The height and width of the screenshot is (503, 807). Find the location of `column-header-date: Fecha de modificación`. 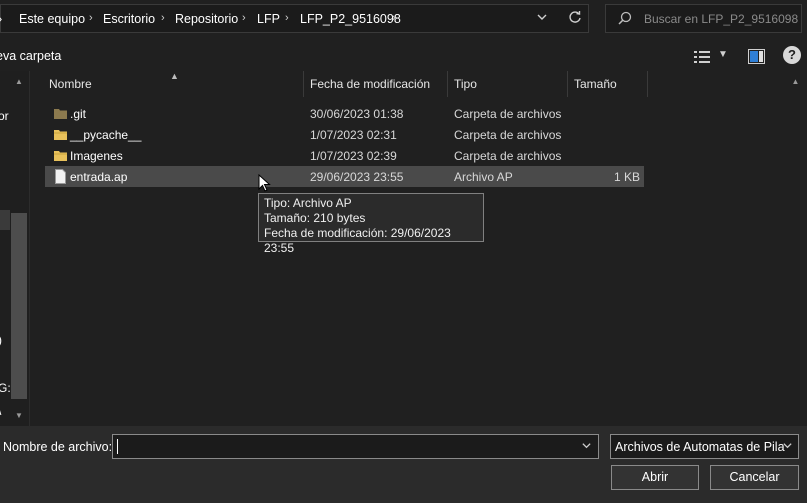

column-header-date: Fecha de modificación is located at coordinates (370, 89).